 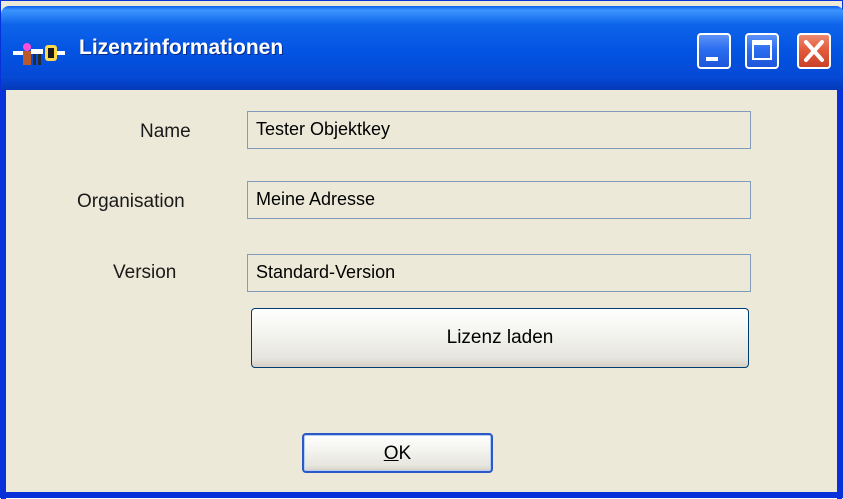 I want to click on ok-mnemonic: O, so click(x=391, y=453).